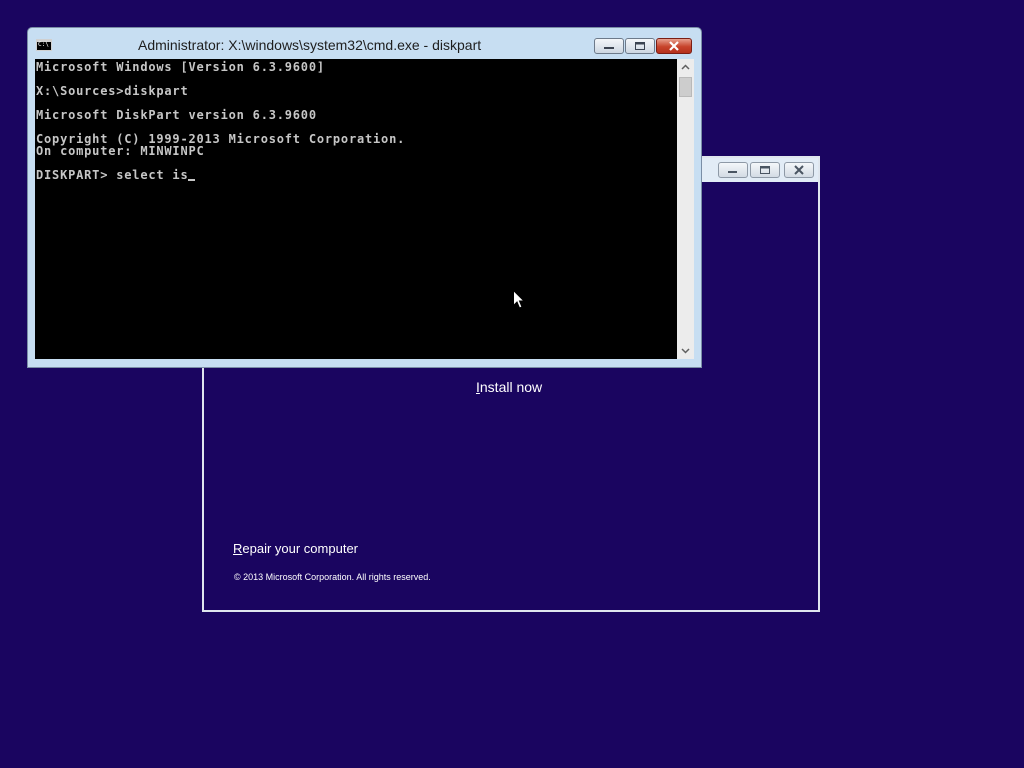  I want to click on repair-label: epair your computer, so click(300, 548).